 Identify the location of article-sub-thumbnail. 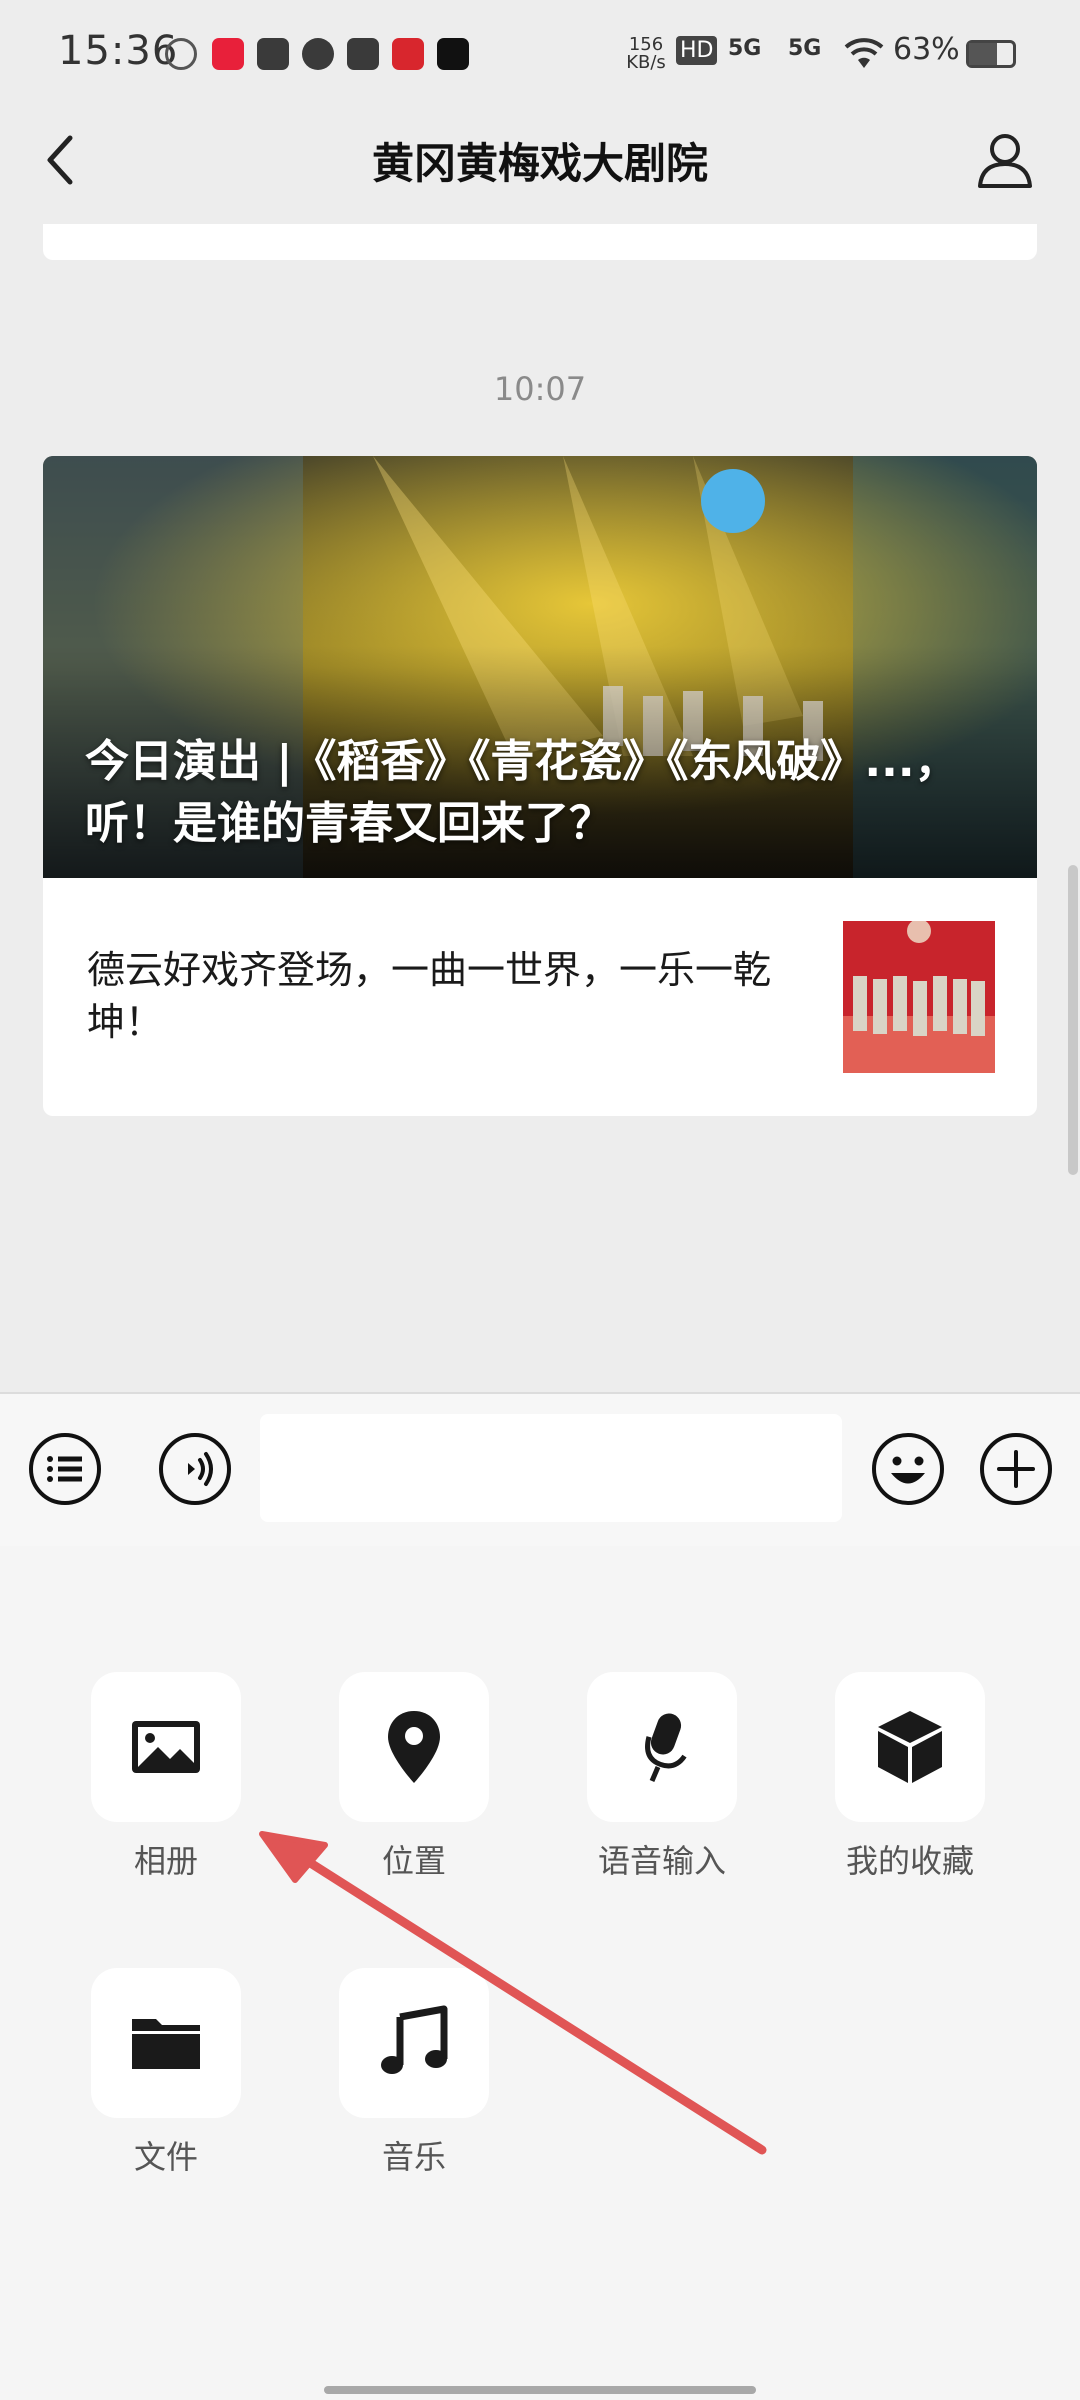
(919, 997).